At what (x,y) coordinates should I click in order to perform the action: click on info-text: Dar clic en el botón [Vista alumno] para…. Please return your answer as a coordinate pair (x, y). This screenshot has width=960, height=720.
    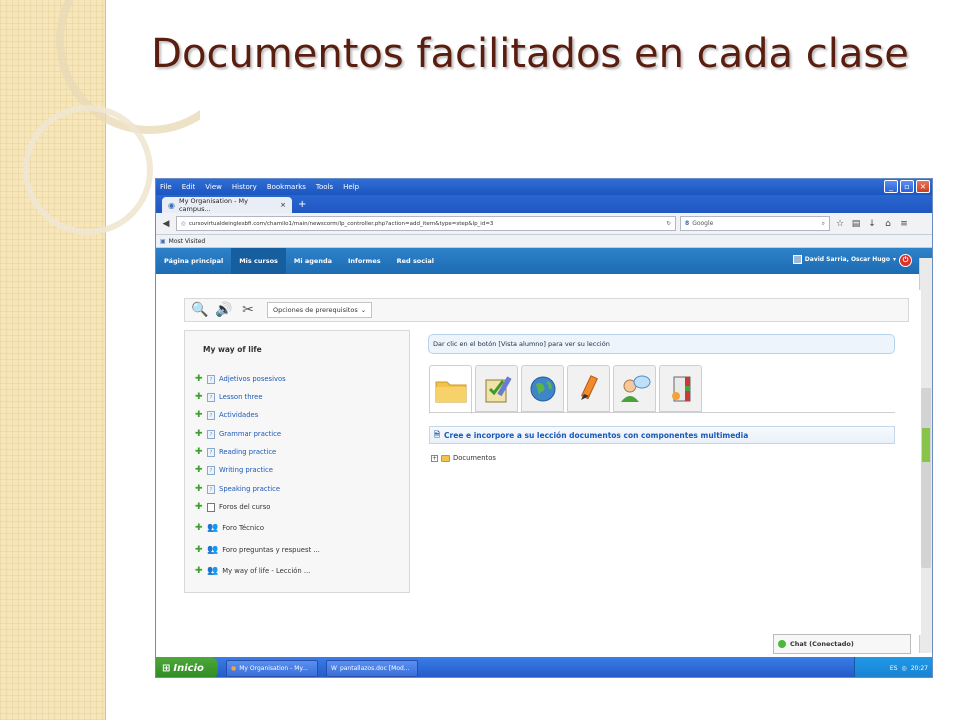
    Looking at the image, I should click on (521, 344).